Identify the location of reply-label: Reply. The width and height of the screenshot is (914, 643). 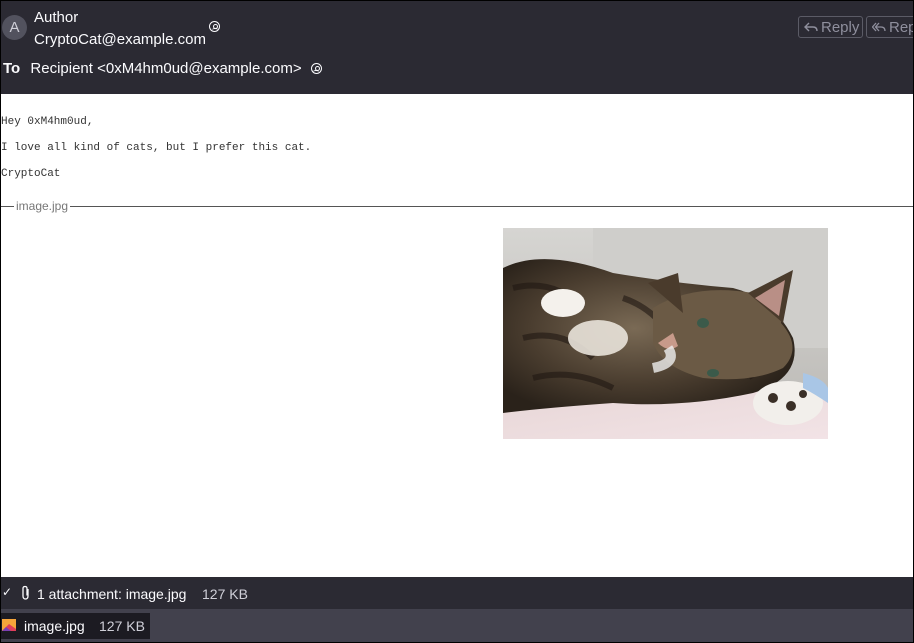
(840, 27).